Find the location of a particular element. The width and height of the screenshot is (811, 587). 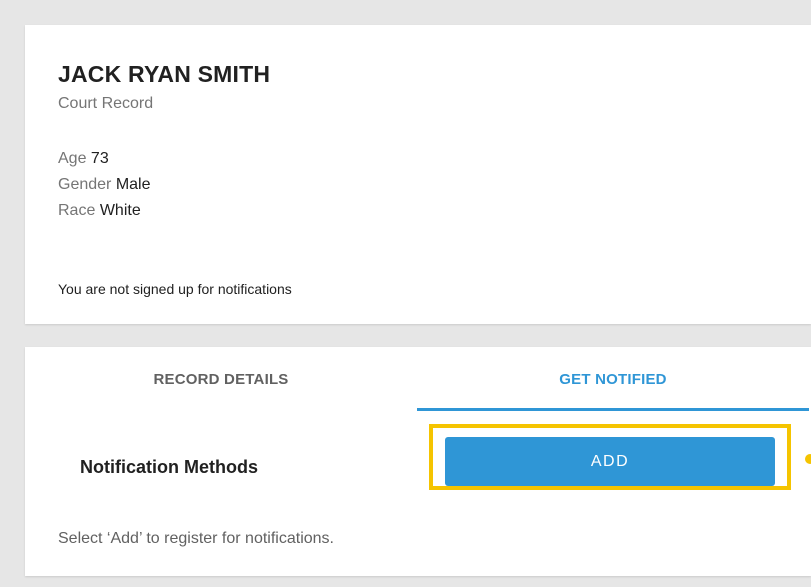

person-name: JACK RYAN SMITH is located at coordinates (164, 74).